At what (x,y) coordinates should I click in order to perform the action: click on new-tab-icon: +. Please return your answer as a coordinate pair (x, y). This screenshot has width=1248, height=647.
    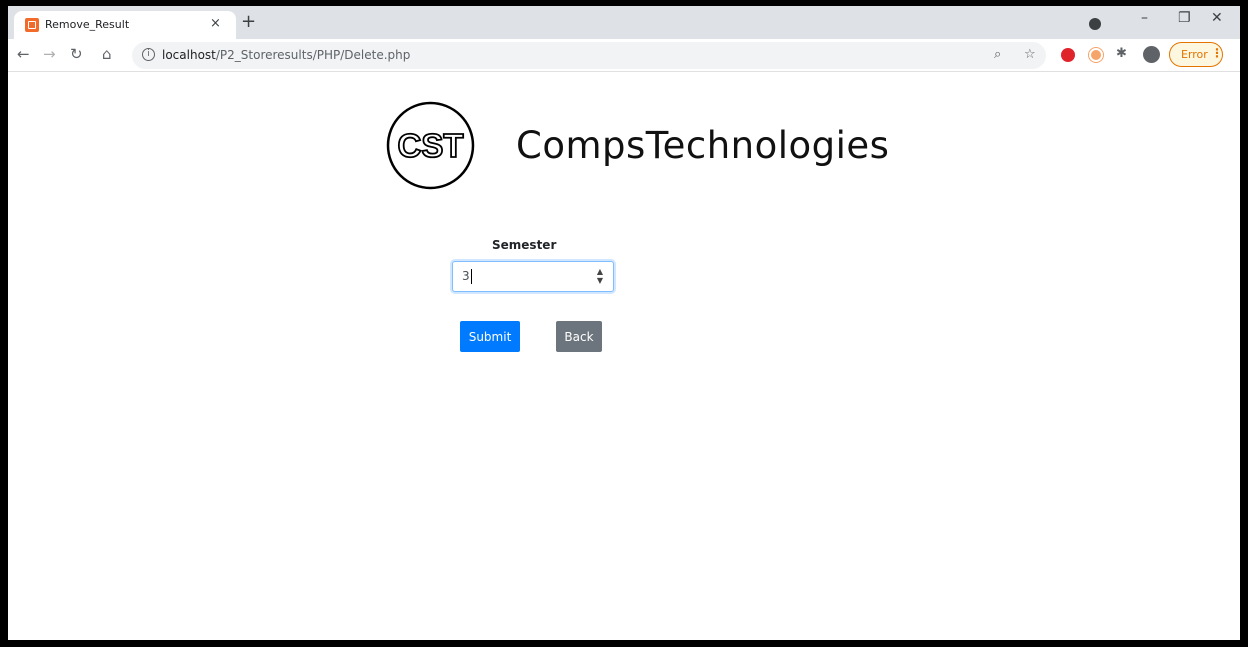
    Looking at the image, I should click on (248, 21).